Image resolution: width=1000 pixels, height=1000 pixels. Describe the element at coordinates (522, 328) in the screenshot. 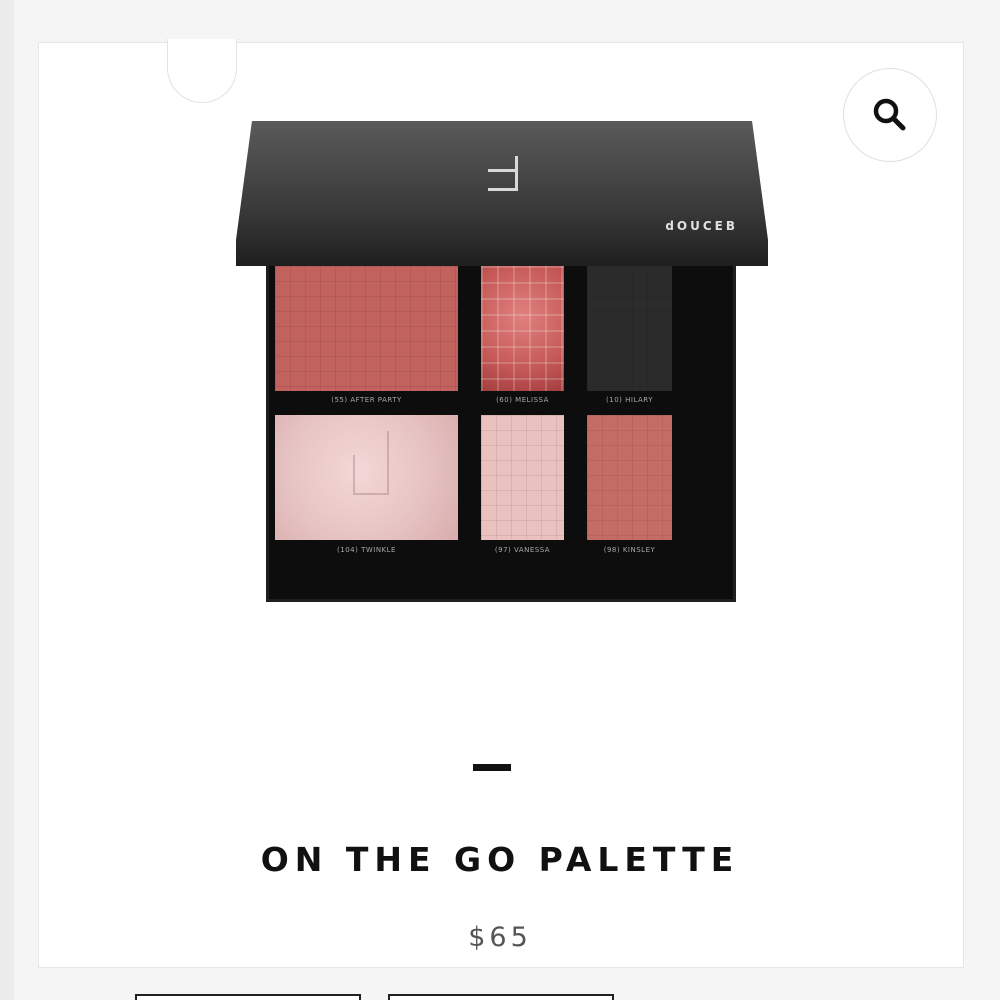

I see `pan-melissa` at that location.